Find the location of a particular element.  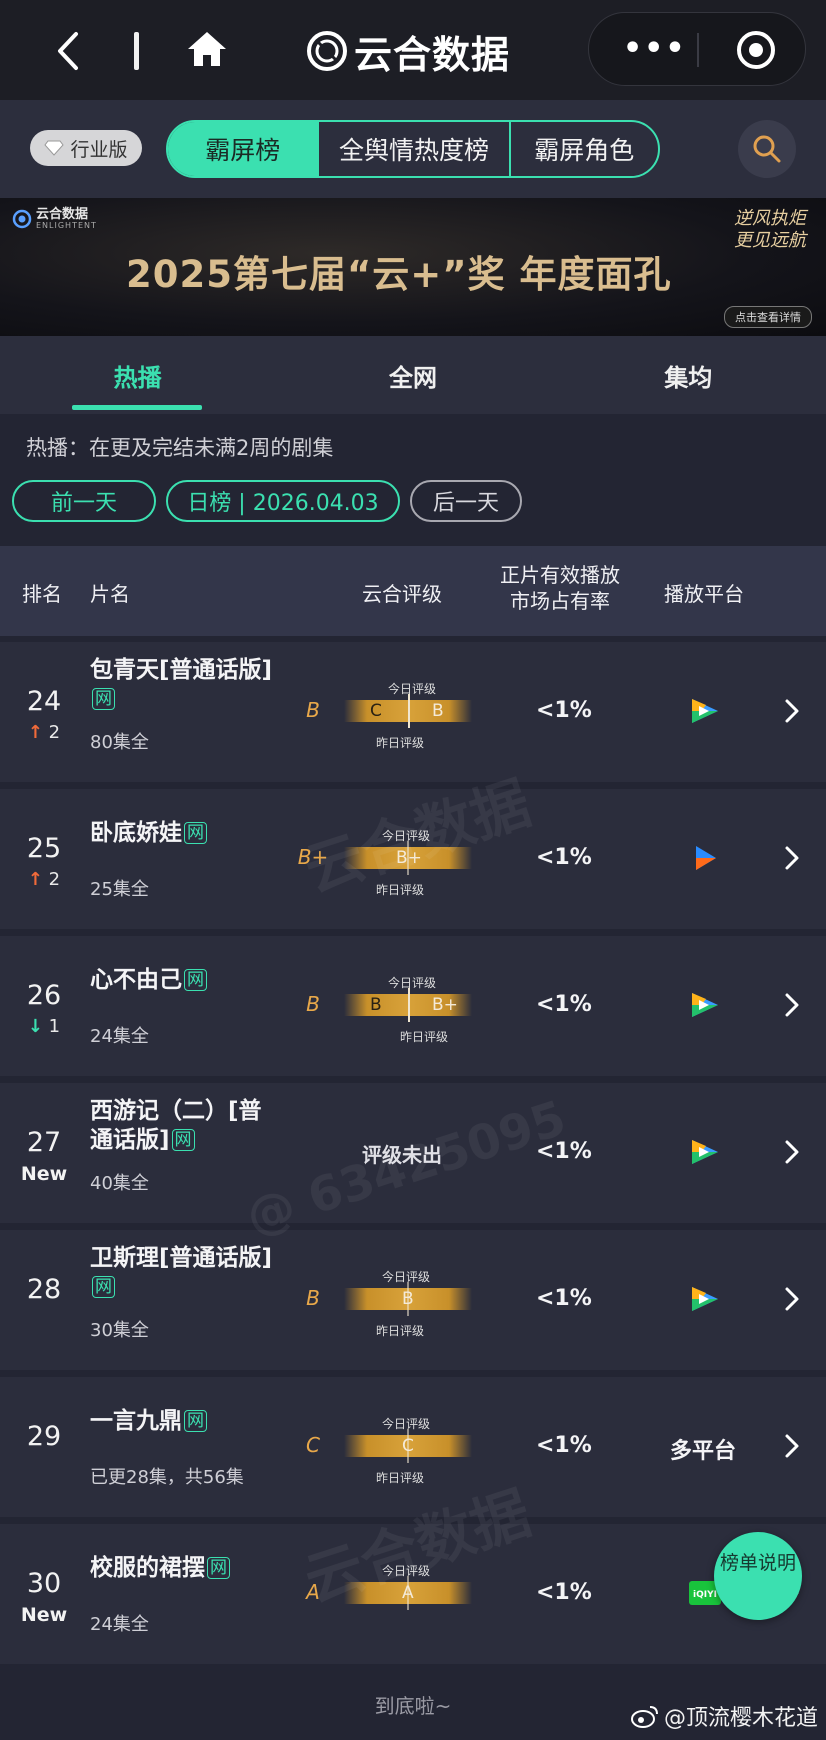

board-tabs: 霸屏榜 全舆情热度榜 霸屏角色 is located at coordinates (413, 149).